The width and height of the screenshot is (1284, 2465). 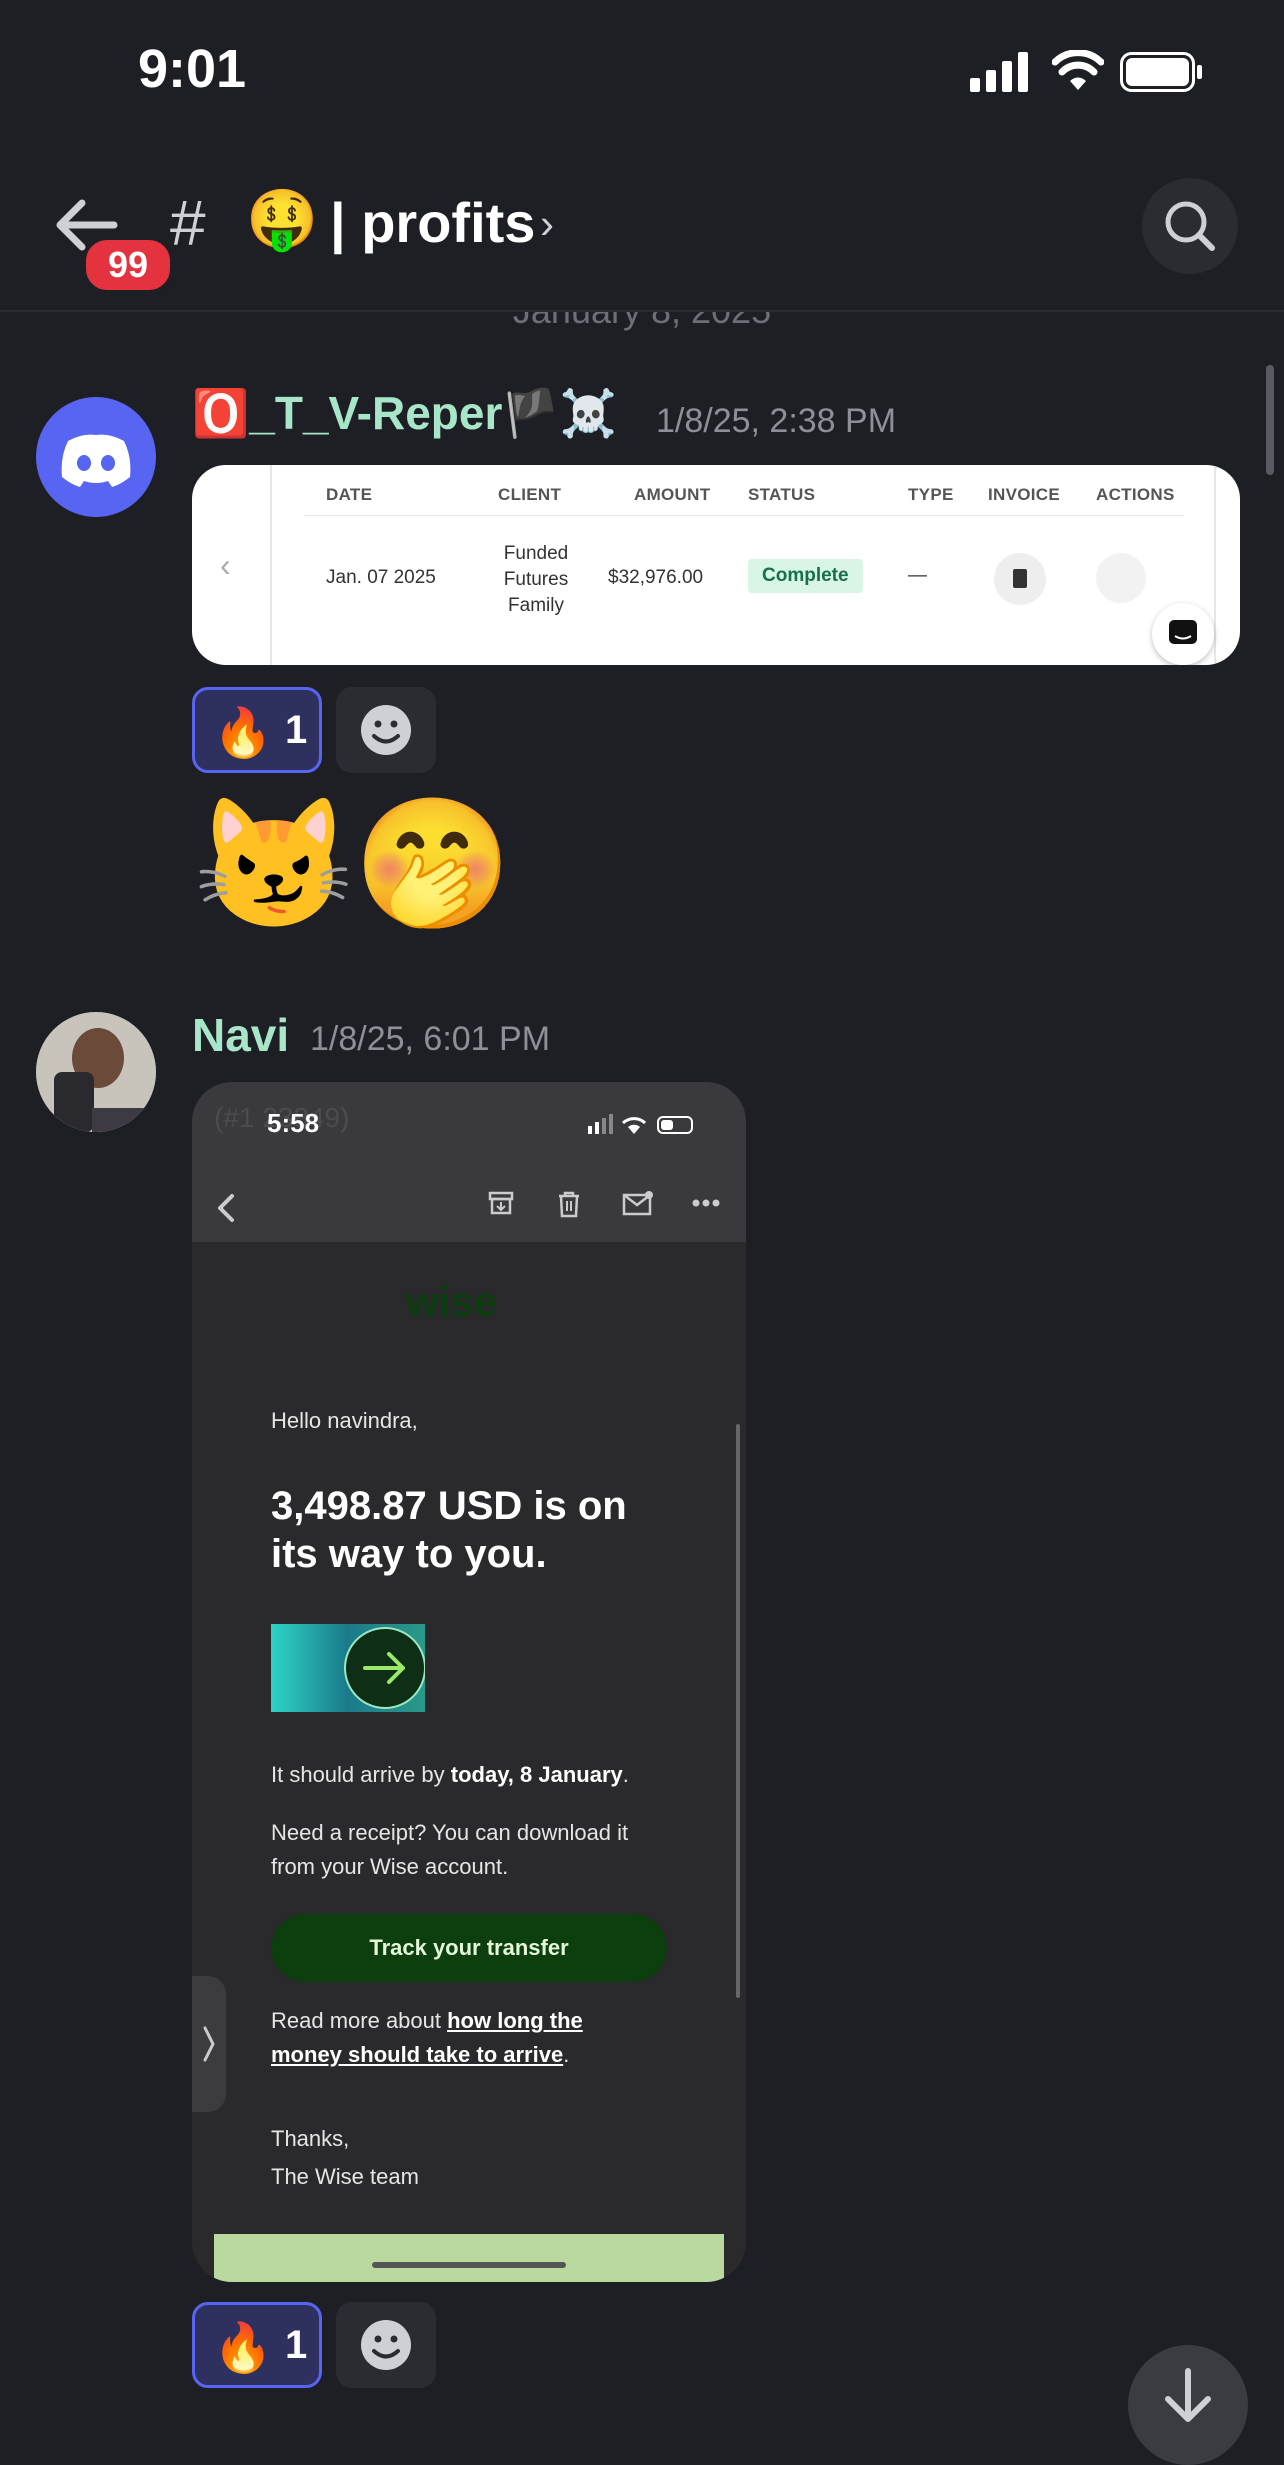 What do you see at coordinates (536, 553) in the screenshot?
I see `table-cell-text: Funded` at bounding box center [536, 553].